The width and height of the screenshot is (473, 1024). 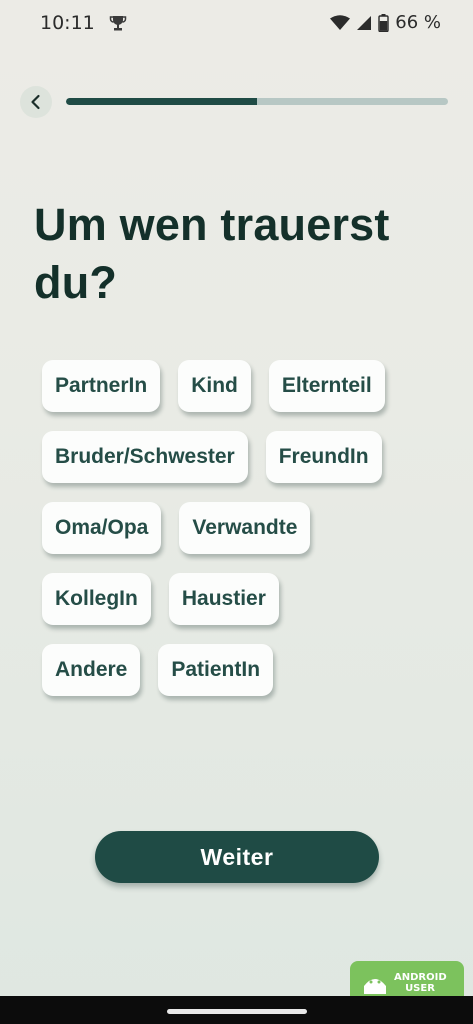 I want to click on option-chip: PatientIn, so click(x=216, y=670).